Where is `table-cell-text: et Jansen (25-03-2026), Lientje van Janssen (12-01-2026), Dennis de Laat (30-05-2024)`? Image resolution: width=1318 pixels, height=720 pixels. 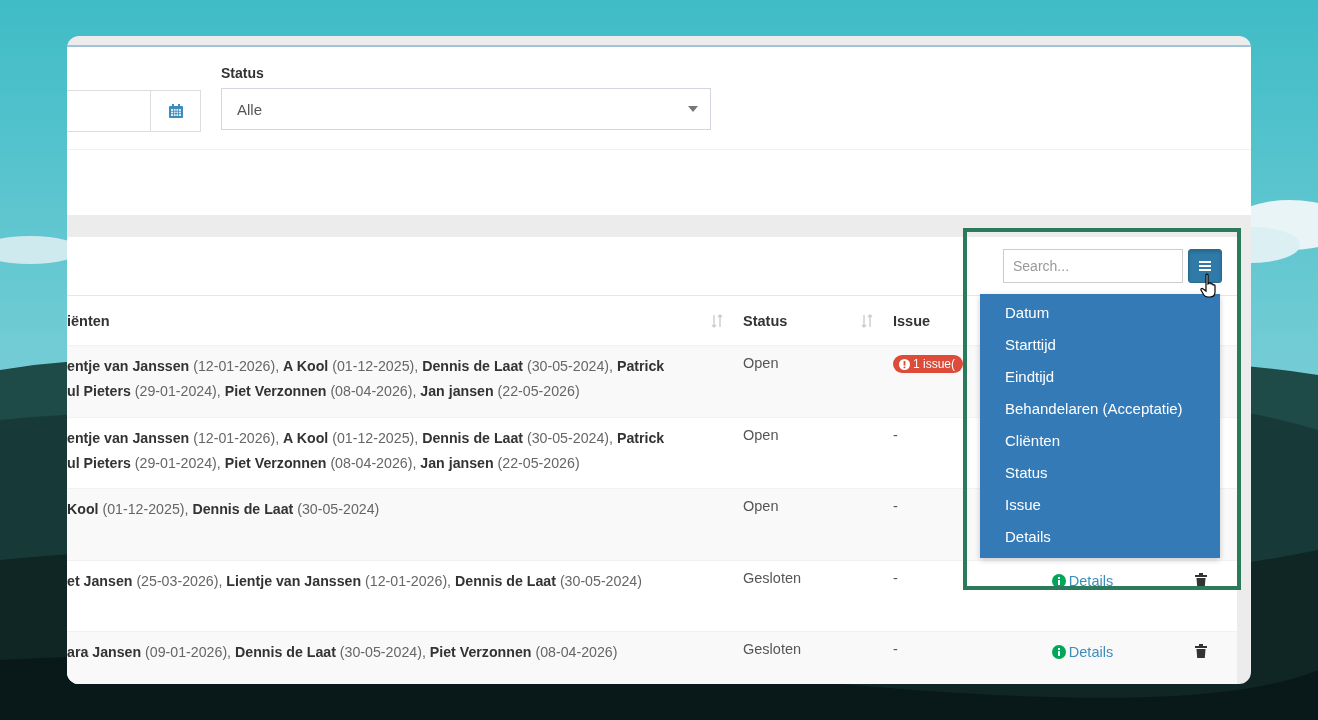
table-cell-text: et Jansen (25-03-2026), Lientje van Janssen (12-01-2026), Dennis de Laat (30-05-2024) is located at coordinates (355, 581).